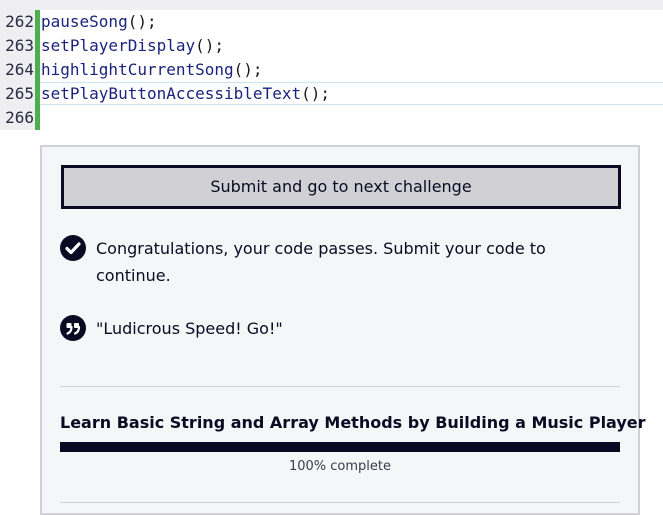  I want to click on code-line: 263 setPlayerDisplay();, so click(331, 46).